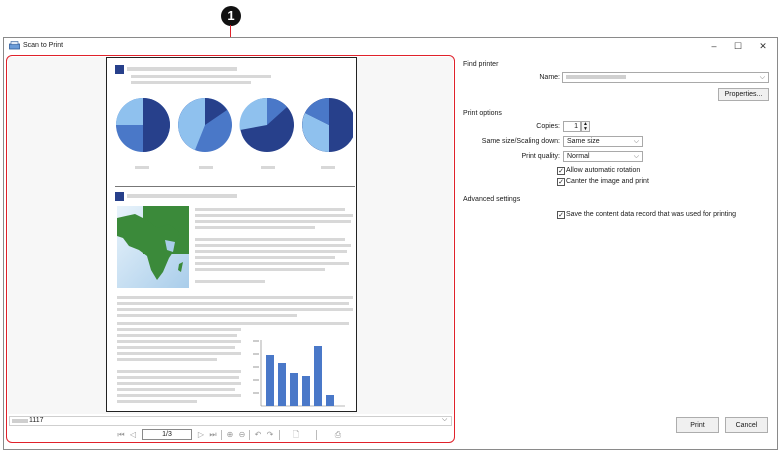 This screenshot has width=780, height=452. I want to click on print-button: Print, so click(697, 425).